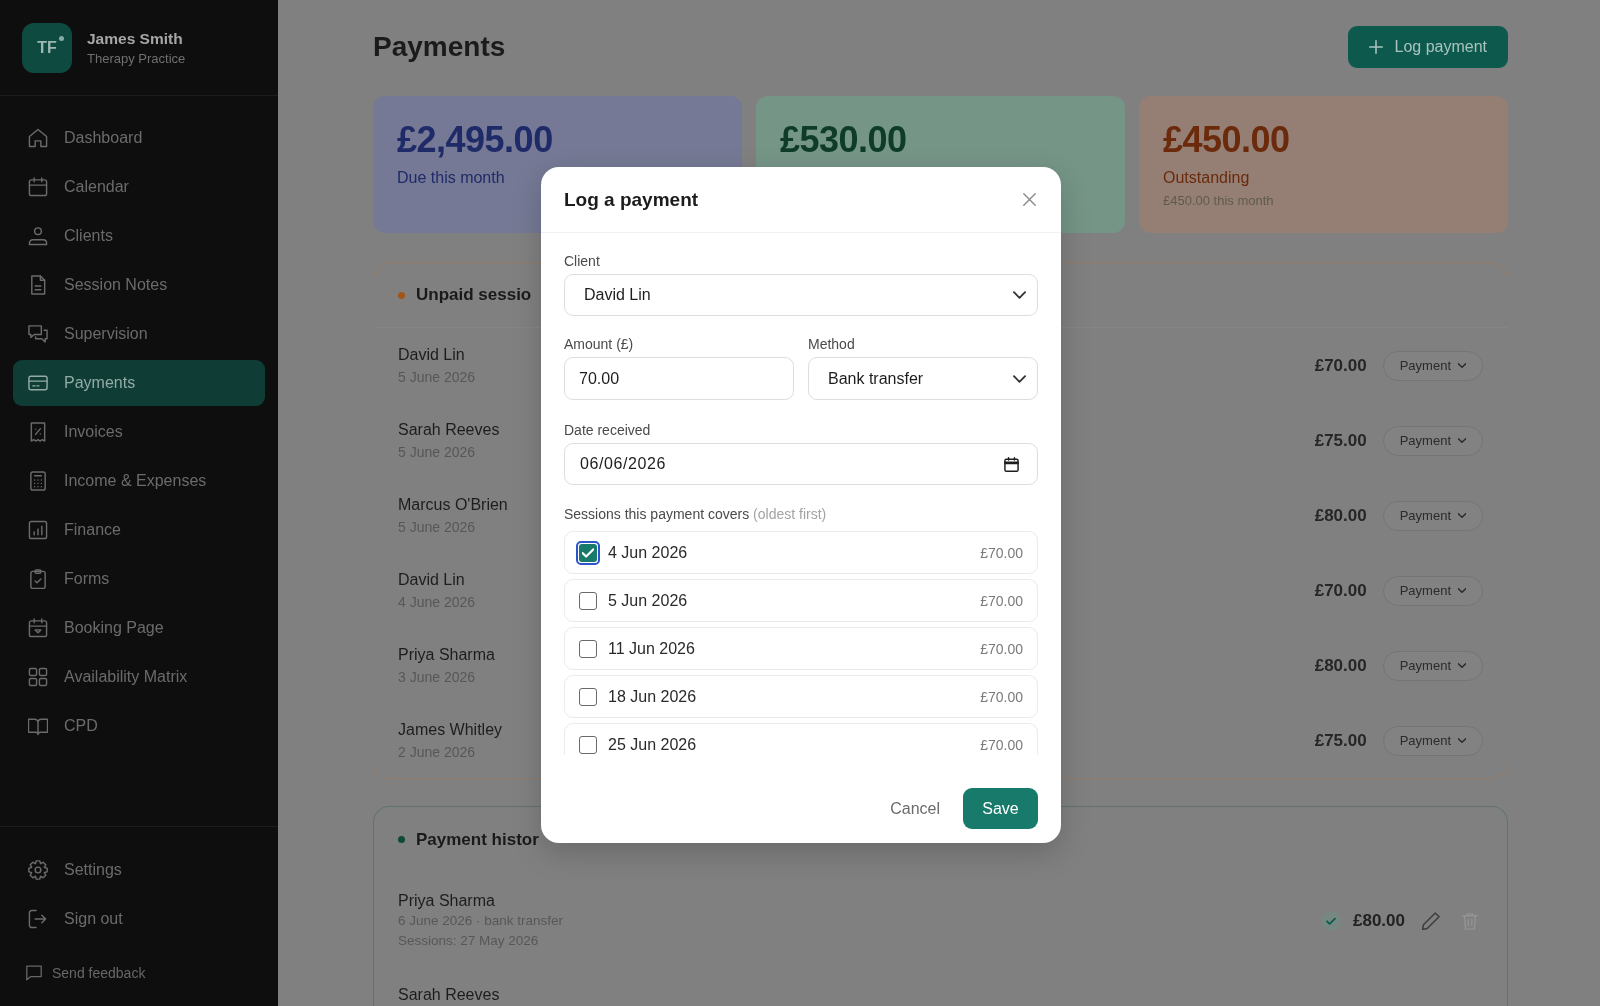  I want to click on plus-icon, so click(1376, 47).